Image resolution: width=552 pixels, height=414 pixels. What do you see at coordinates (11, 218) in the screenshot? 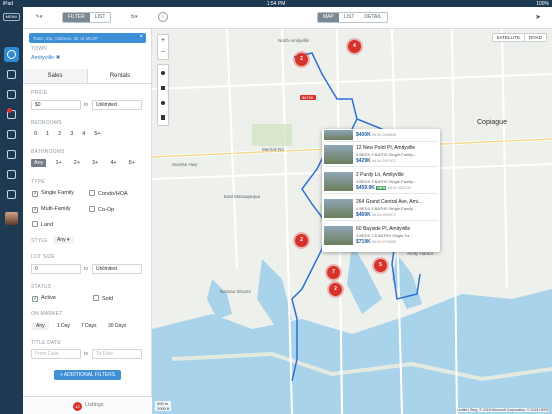
I see `avatar` at bounding box center [11, 218].